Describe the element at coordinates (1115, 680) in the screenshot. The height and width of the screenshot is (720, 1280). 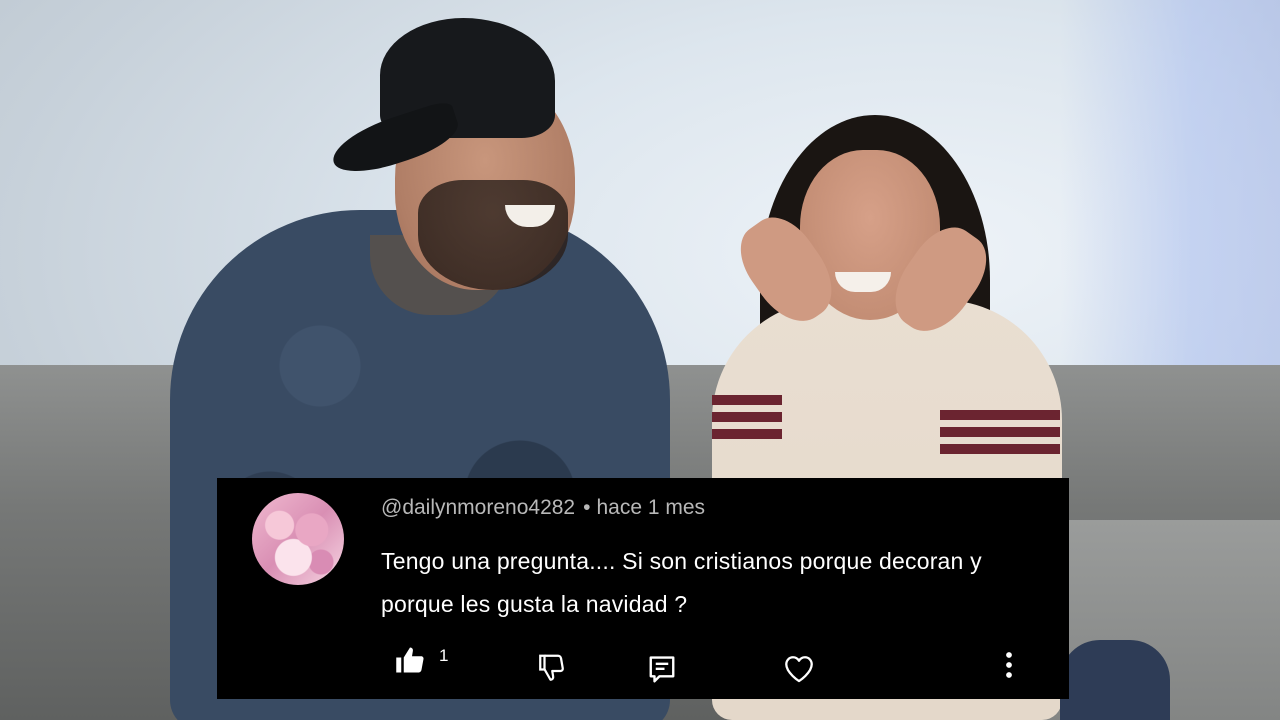
I see `jeans` at that location.